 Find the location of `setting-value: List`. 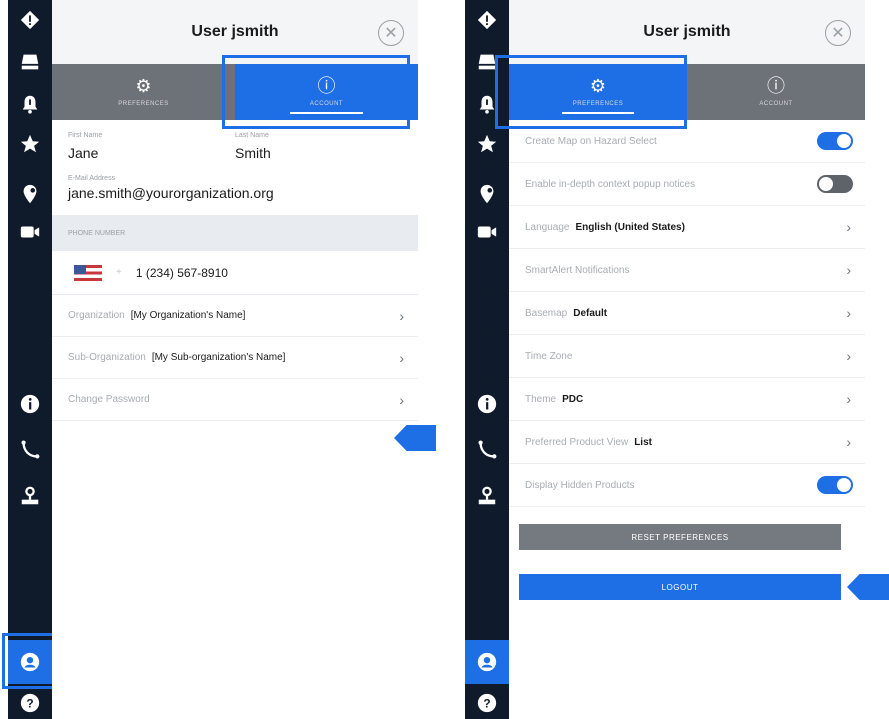

setting-value: List is located at coordinates (643, 442).